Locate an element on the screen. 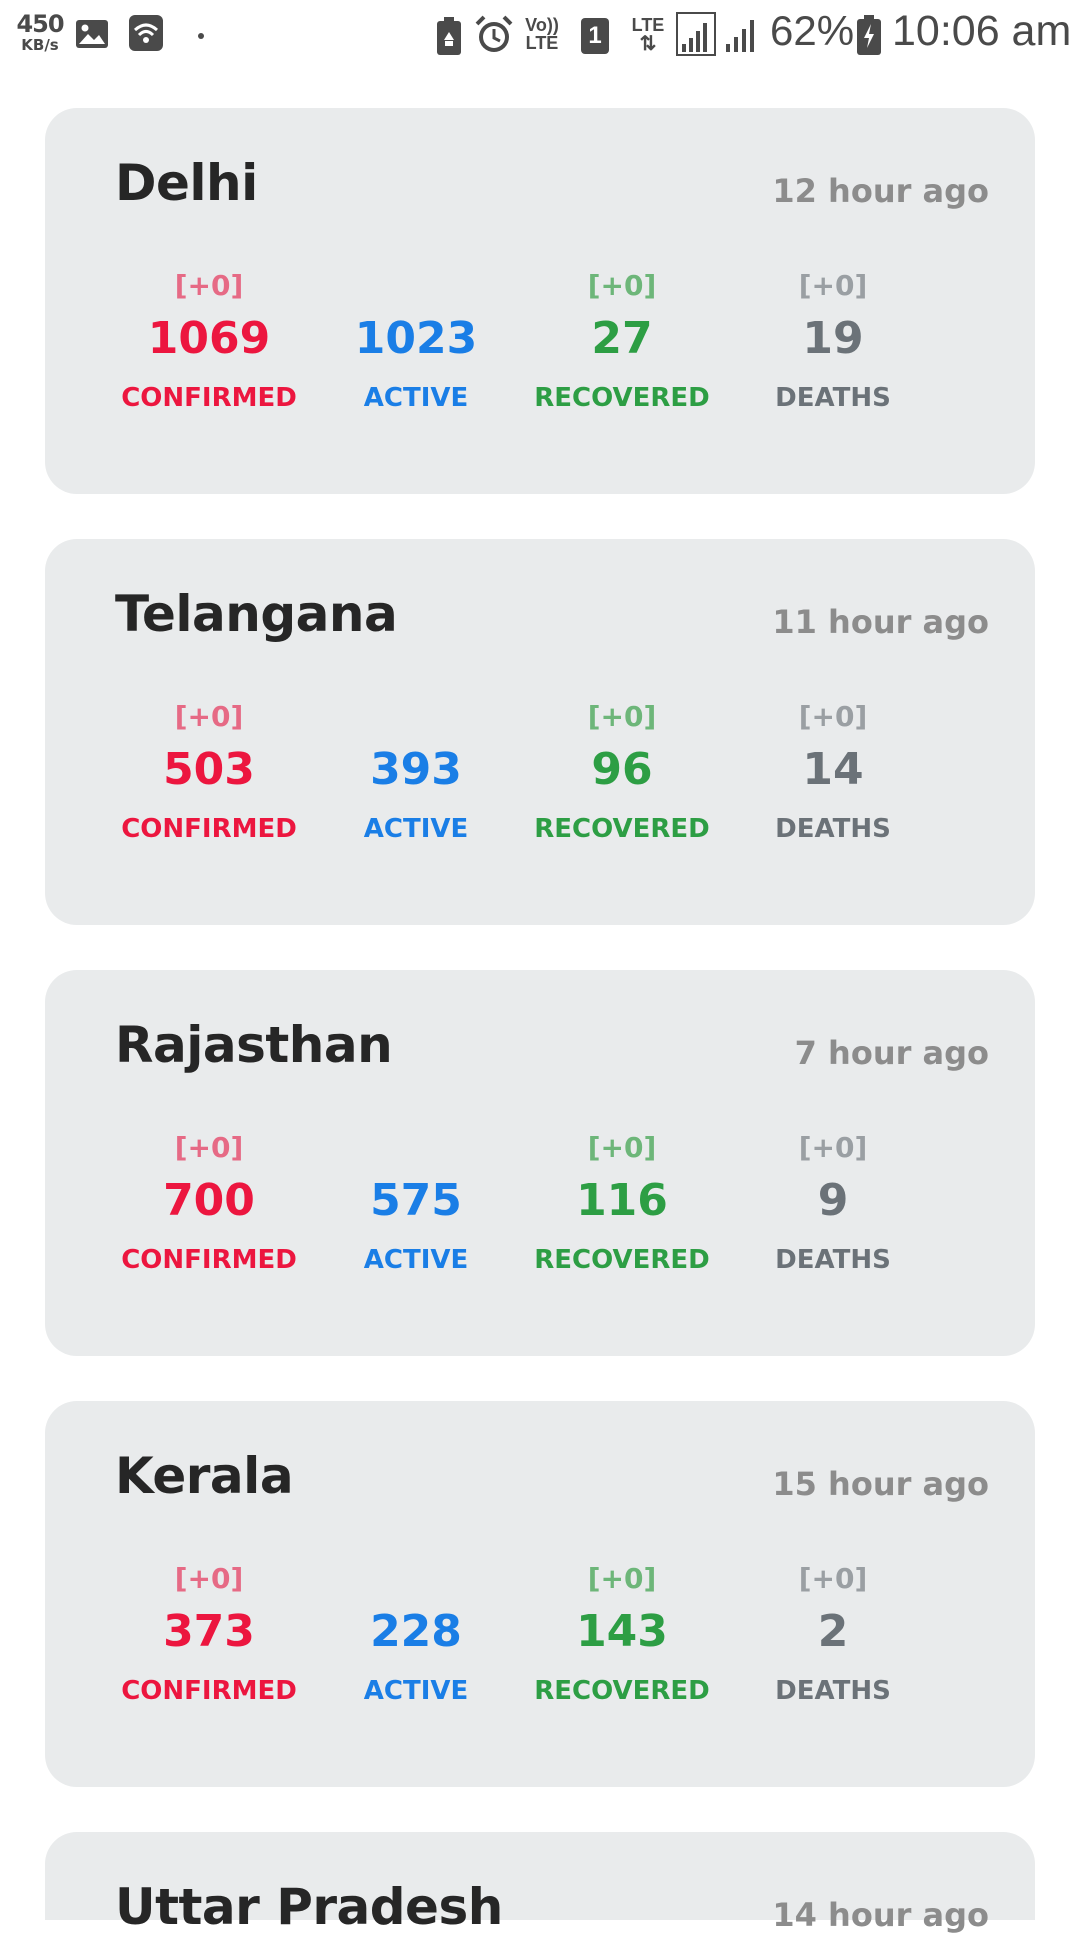 The image size is (1080, 1936). recovered-stat: [+0] 27 RECOVERED is located at coordinates (622, 341).